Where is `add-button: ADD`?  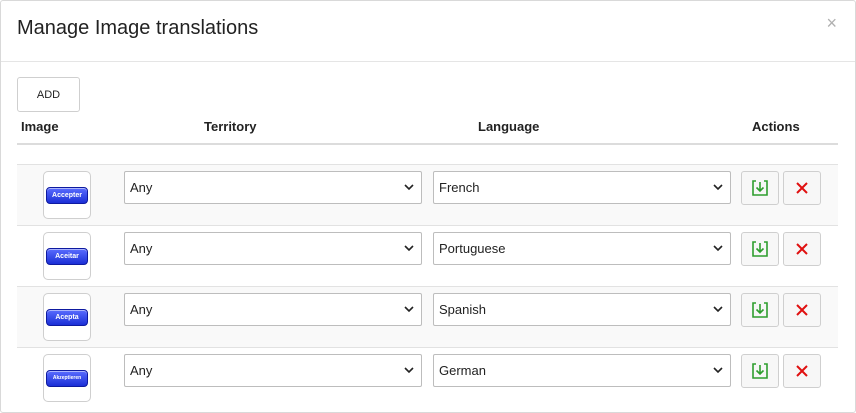
add-button: ADD is located at coordinates (48, 94).